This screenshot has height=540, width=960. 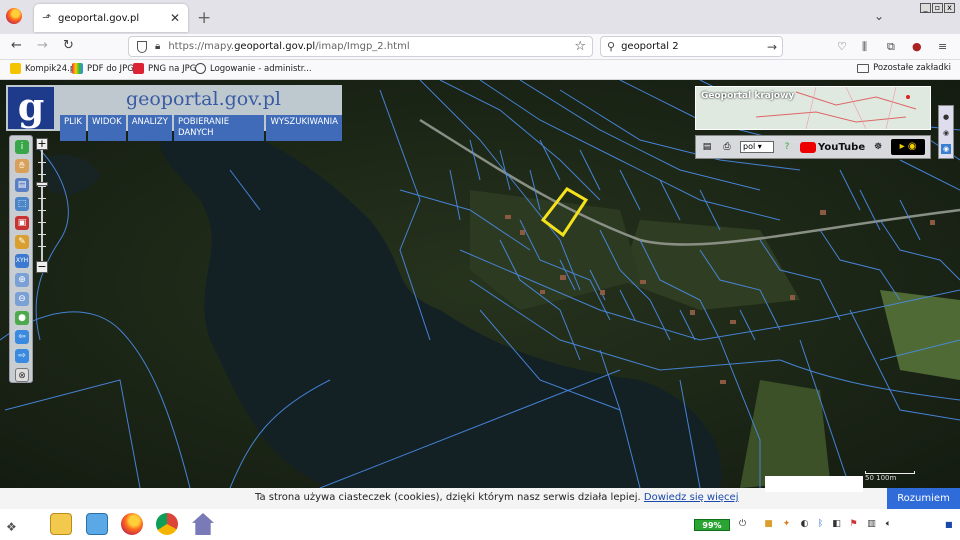 I want to click on tray-app-icon: ■, so click(x=768, y=524).